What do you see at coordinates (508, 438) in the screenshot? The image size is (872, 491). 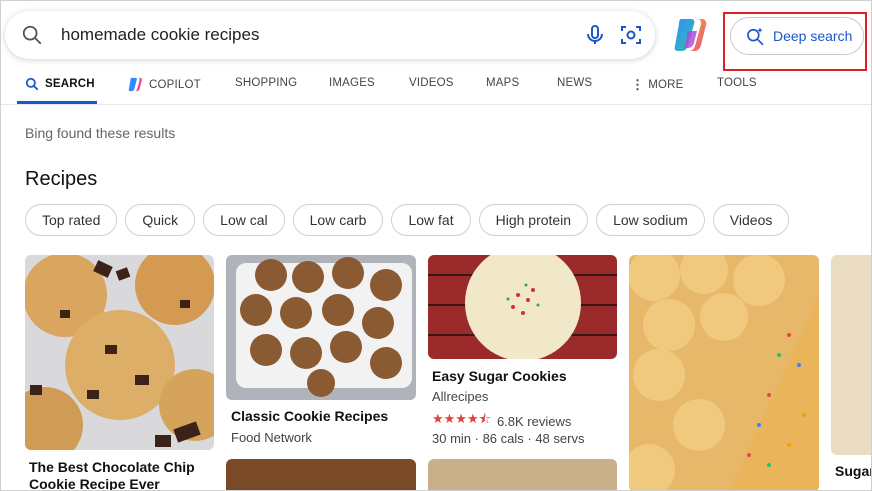 I see `recipe-meta: 30 min · 86 cals · 48 servs` at bounding box center [508, 438].